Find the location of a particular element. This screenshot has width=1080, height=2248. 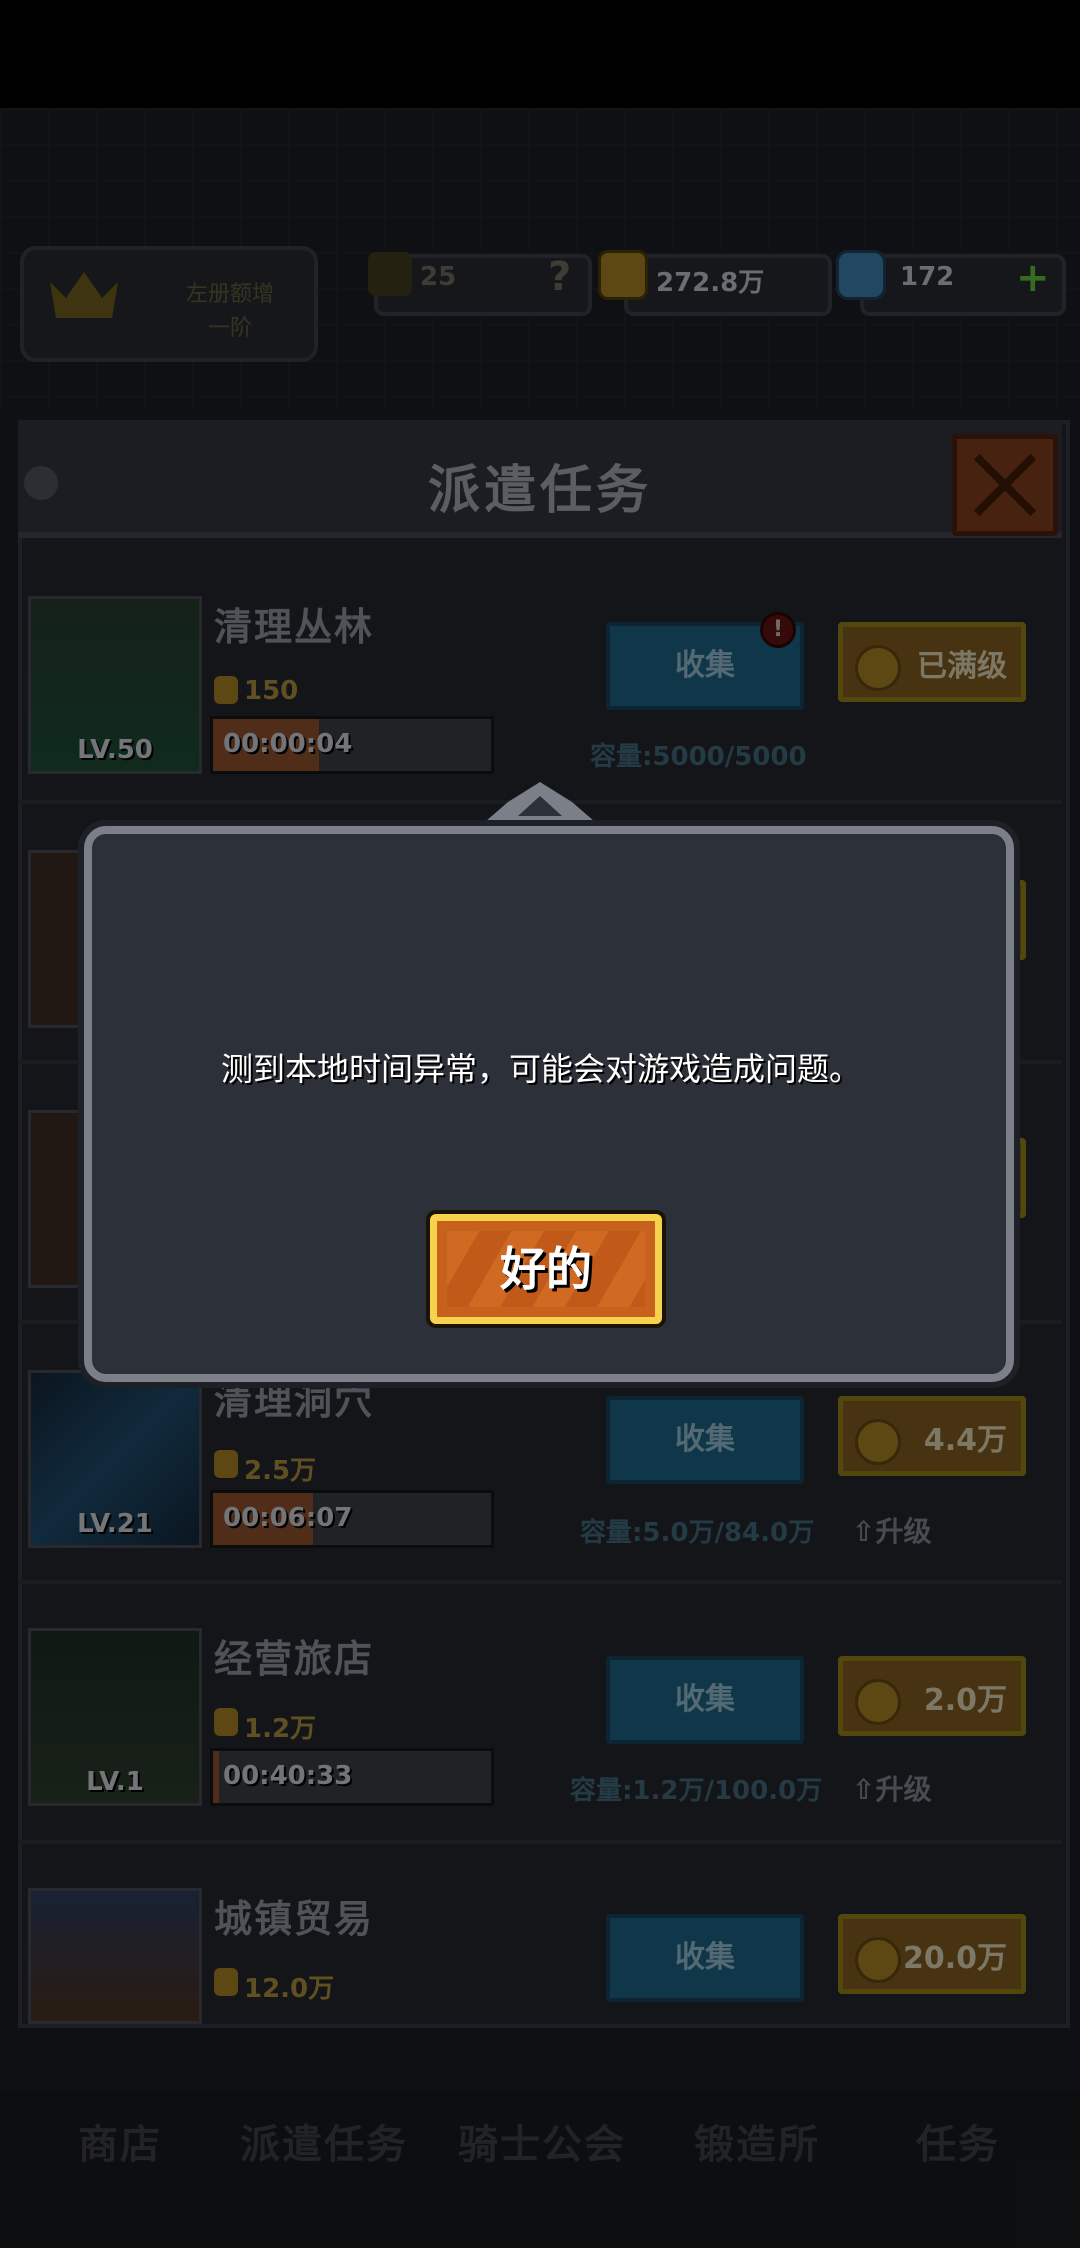

dialog-message: 测到本地时间异常，可能会对游戏造成问题。 is located at coordinates (540, 1069).